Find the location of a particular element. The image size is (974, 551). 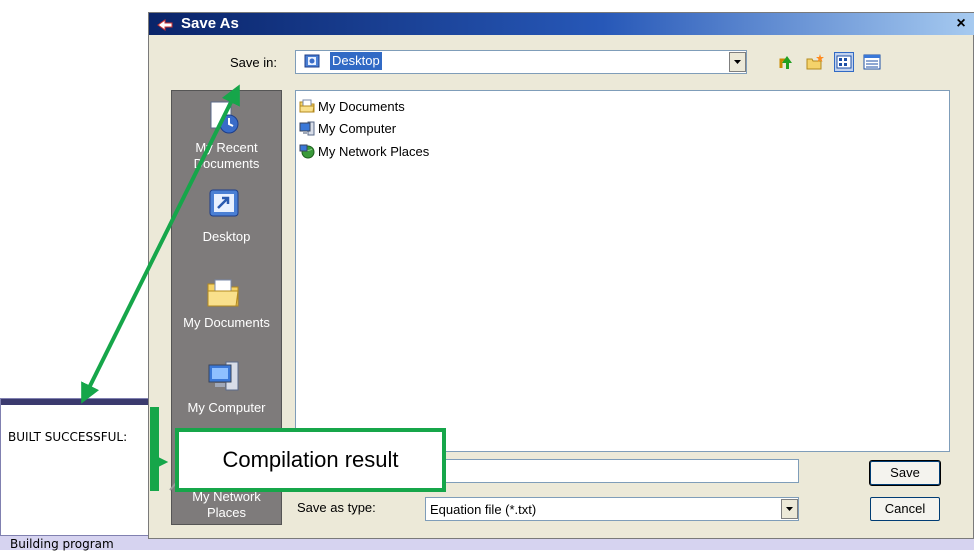

double-arrow is located at coordinates (160, 244).